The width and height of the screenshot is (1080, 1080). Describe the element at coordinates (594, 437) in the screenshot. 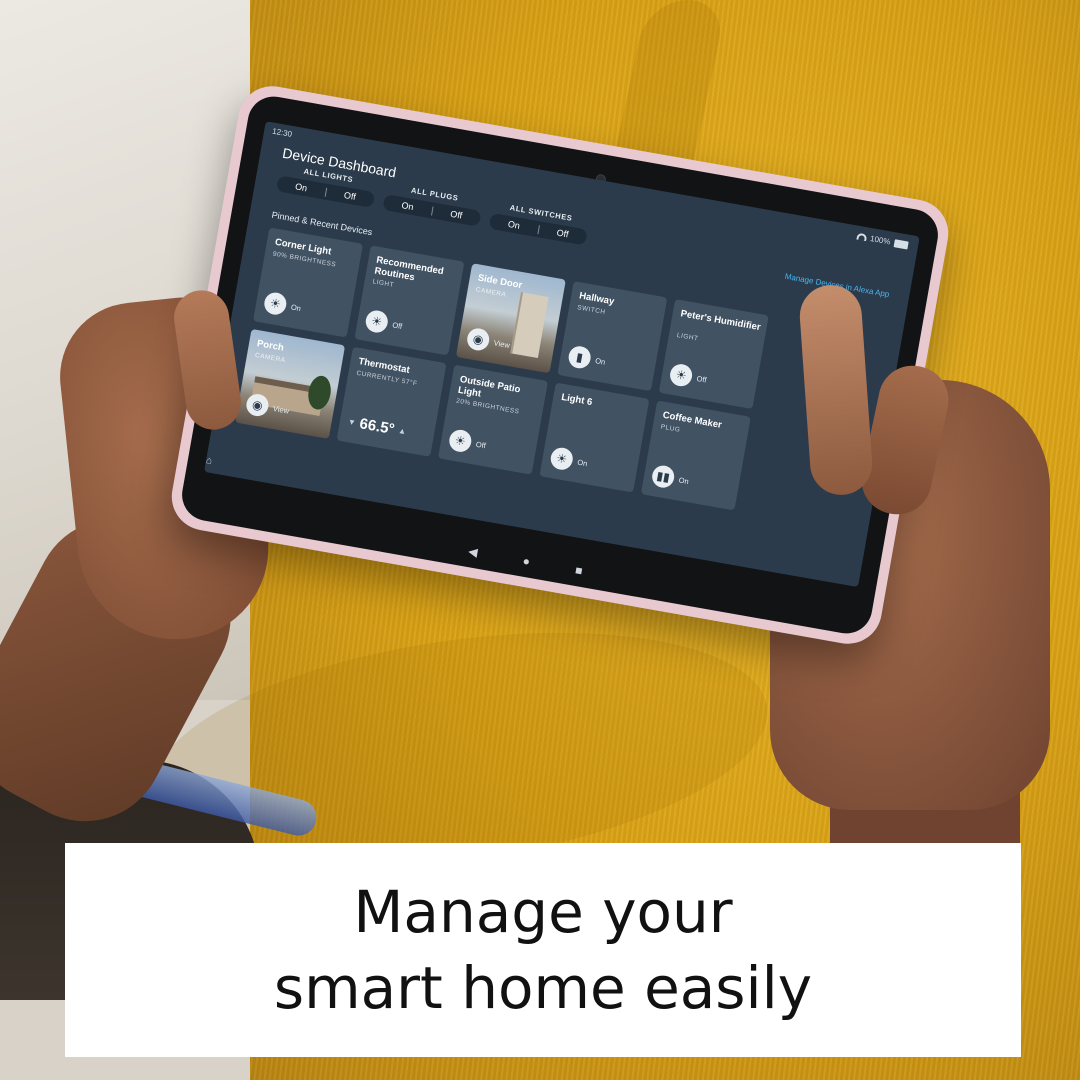

I see `device-tile-light-6: Light 6 ☀ On` at that location.